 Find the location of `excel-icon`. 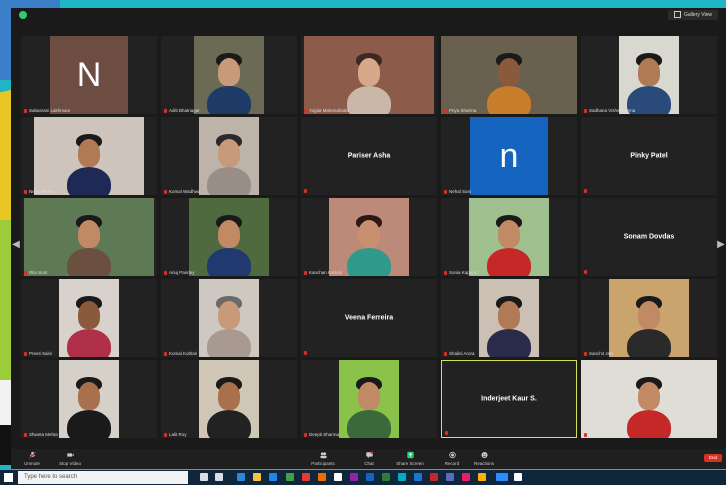

excel-icon is located at coordinates (290, 477).